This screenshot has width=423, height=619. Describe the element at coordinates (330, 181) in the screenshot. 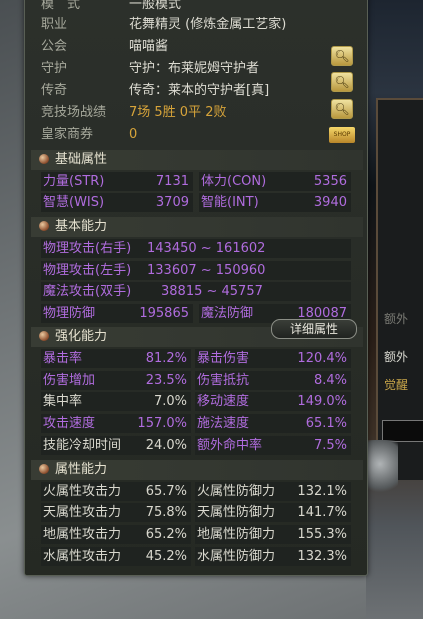

I see `stat-value: 5356` at that location.